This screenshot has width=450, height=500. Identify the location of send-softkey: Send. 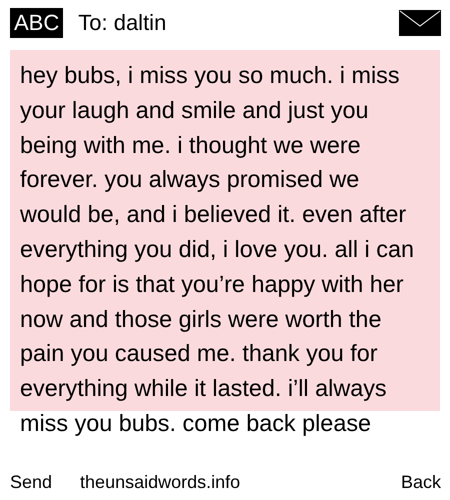
(31, 482).